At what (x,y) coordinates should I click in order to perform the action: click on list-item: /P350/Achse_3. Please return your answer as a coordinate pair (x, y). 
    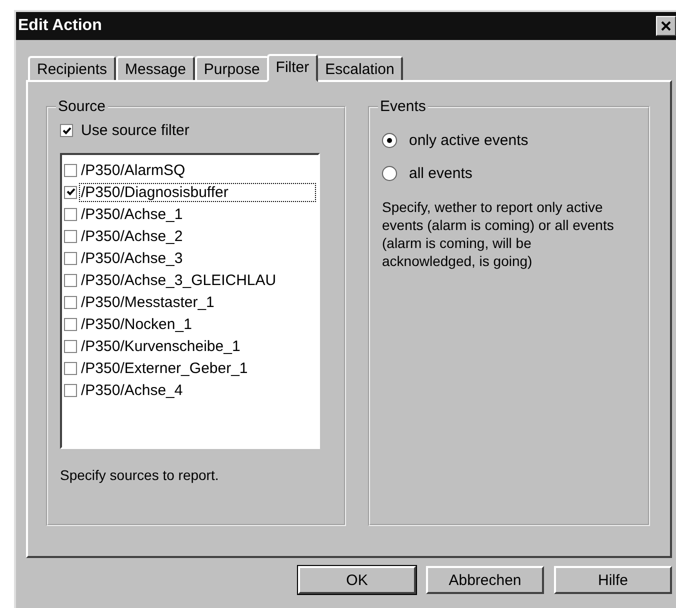
    Looking at the image, I should click on (132, 258).